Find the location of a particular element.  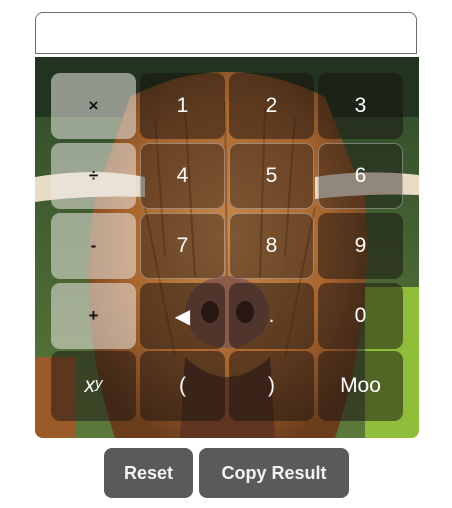

key-6: 6 is located at coordinates (360, 176).